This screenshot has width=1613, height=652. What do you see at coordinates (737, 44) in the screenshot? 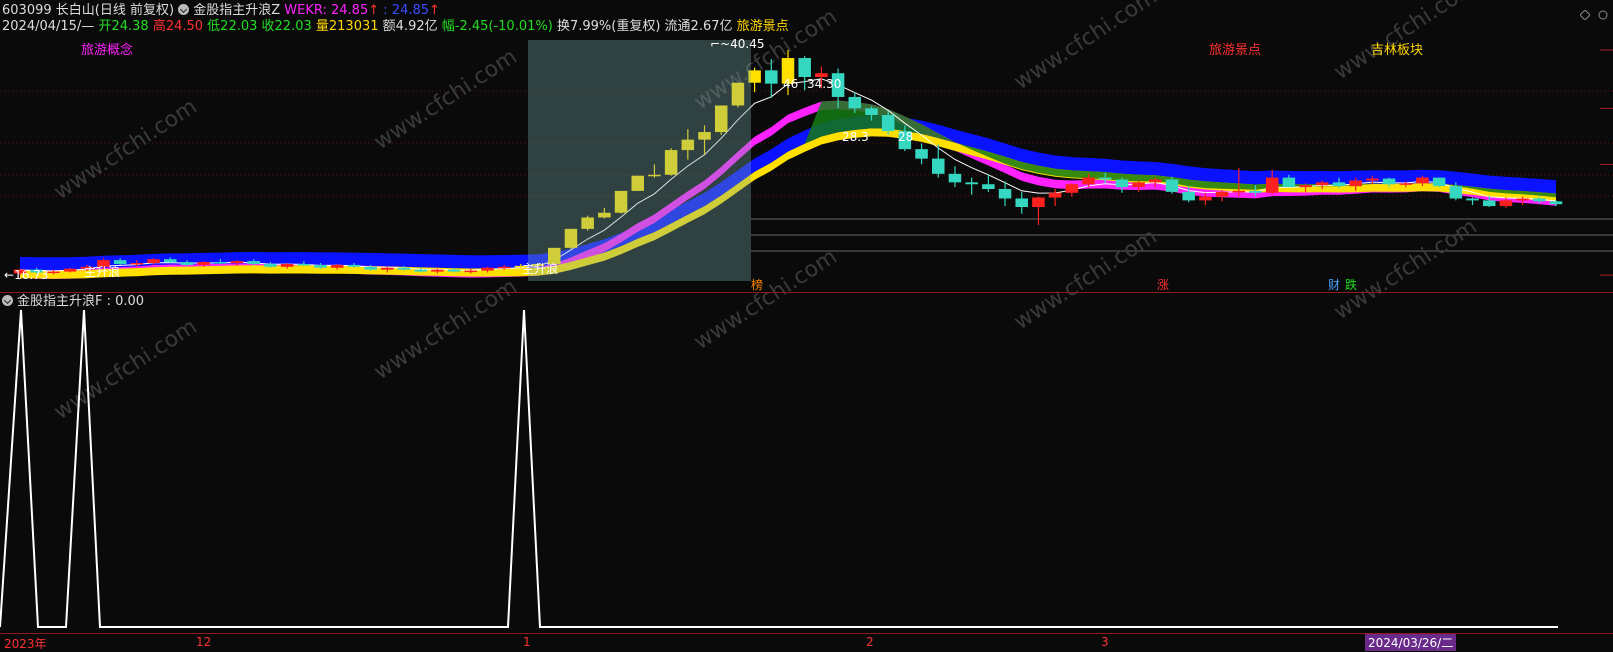
I see `high-price-label: ⌐~40.45` at bounding box center [737, 44].